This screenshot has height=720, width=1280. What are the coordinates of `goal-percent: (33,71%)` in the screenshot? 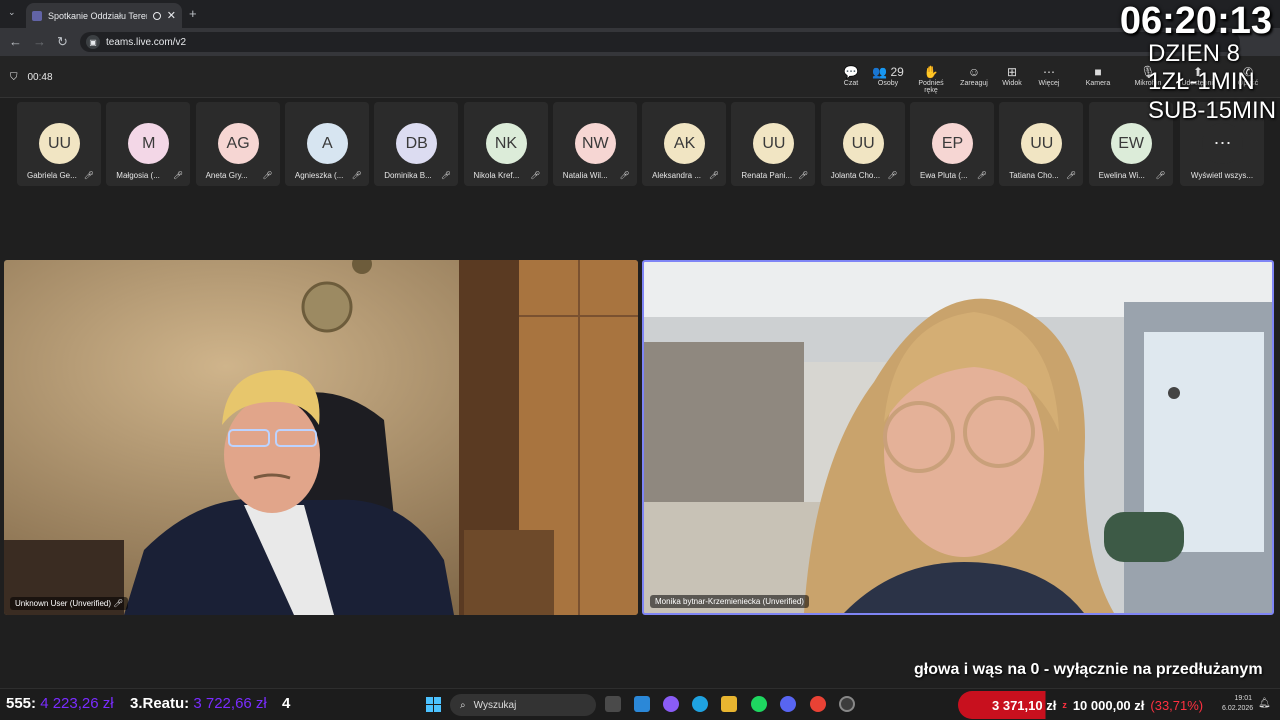 It's located at (1177, 705).